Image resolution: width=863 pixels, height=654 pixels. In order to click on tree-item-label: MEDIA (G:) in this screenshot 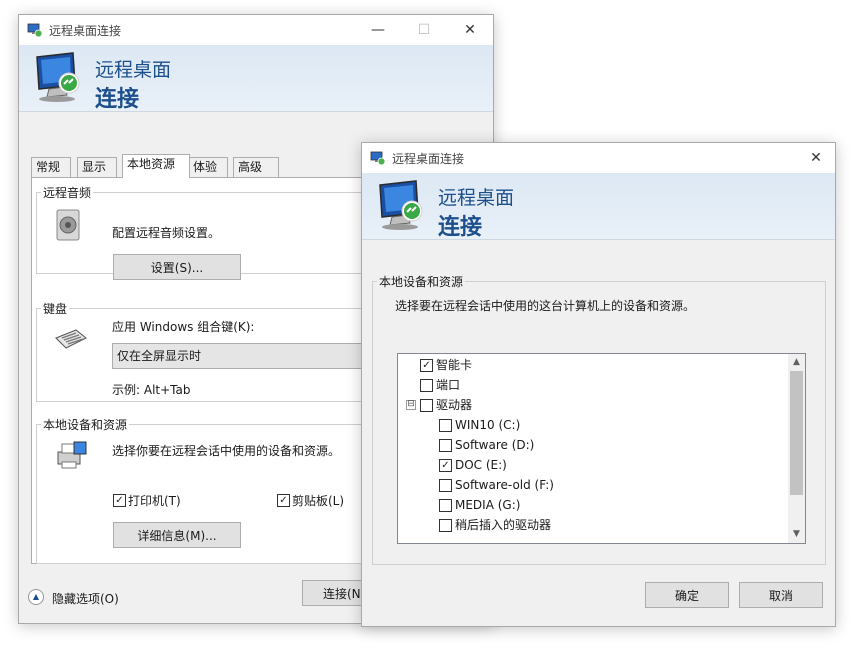, I will do `click(488, 505)`.